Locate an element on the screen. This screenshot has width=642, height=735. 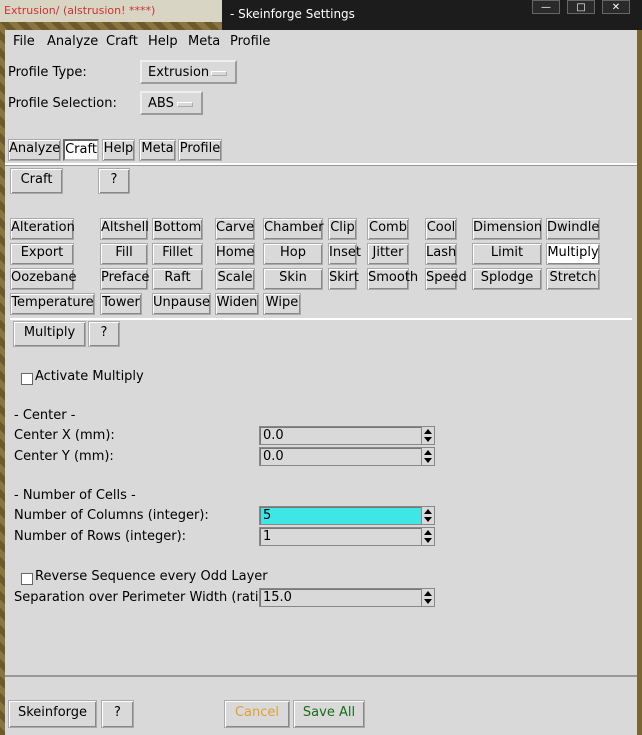
plugin-button-dwindle: Dwindle is located at coordinates (573, 229).